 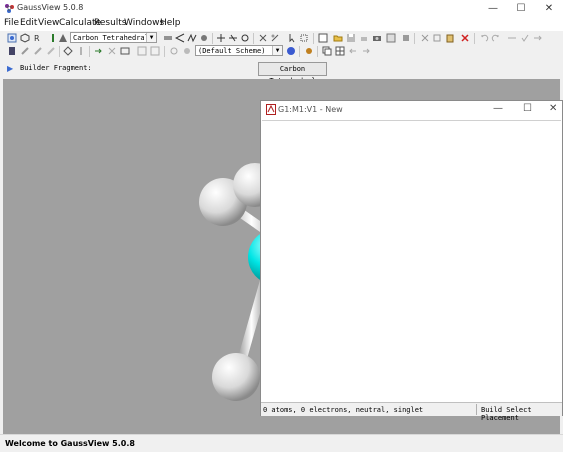 What do you see at coordinates (9, 8) in the screenshot?
I see `gaussview-logo-icon` at bounding box center [9, 8].